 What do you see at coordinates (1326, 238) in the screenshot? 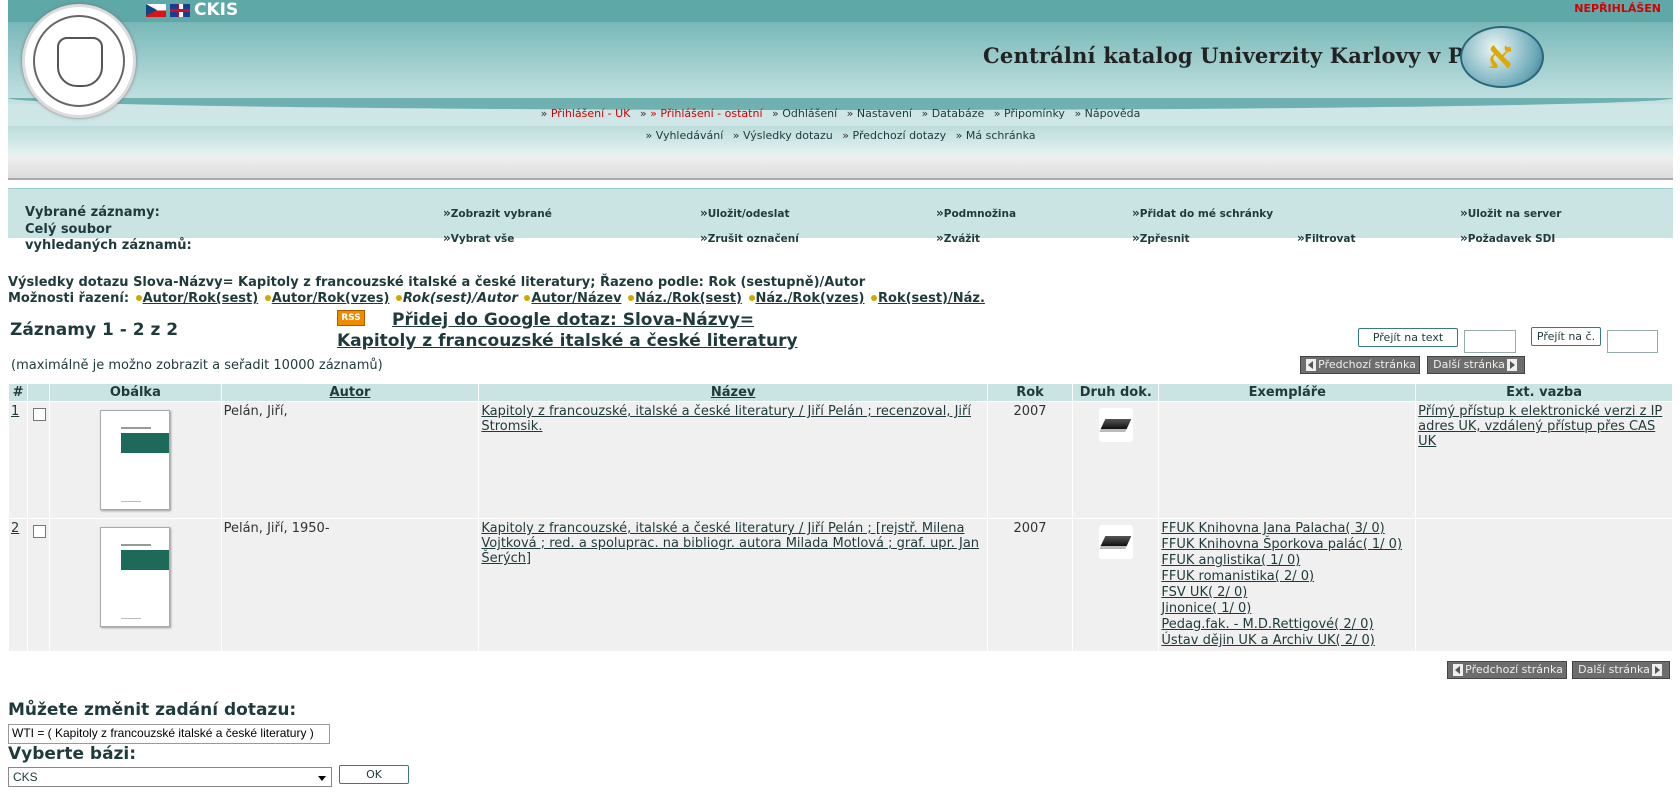
I see `filter-link: »Filtrovat` at bounding box center [1326, 238].